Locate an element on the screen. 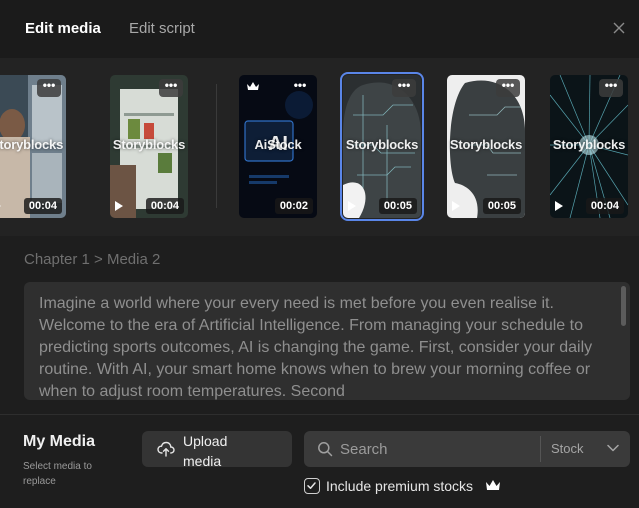 The height and width of the screenshot is (508, 639). aistock-watermark: AiStock is located at coordinates (278, 144).